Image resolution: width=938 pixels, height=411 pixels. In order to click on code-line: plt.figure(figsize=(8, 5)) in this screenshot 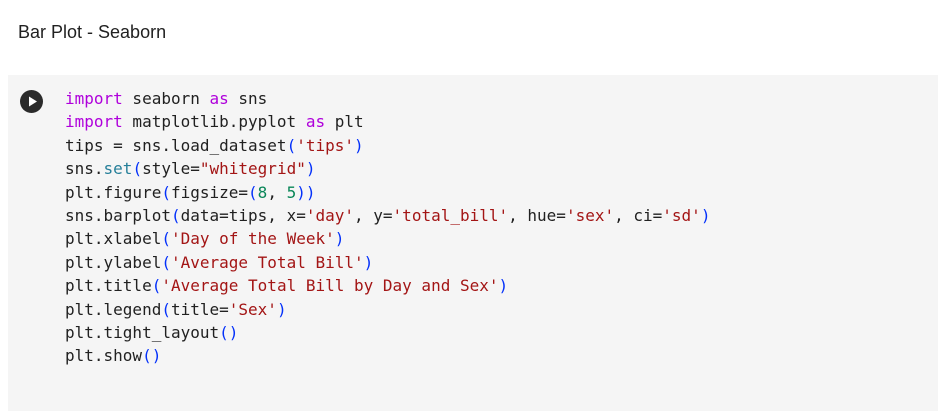, I will do `click(387, 192)`.